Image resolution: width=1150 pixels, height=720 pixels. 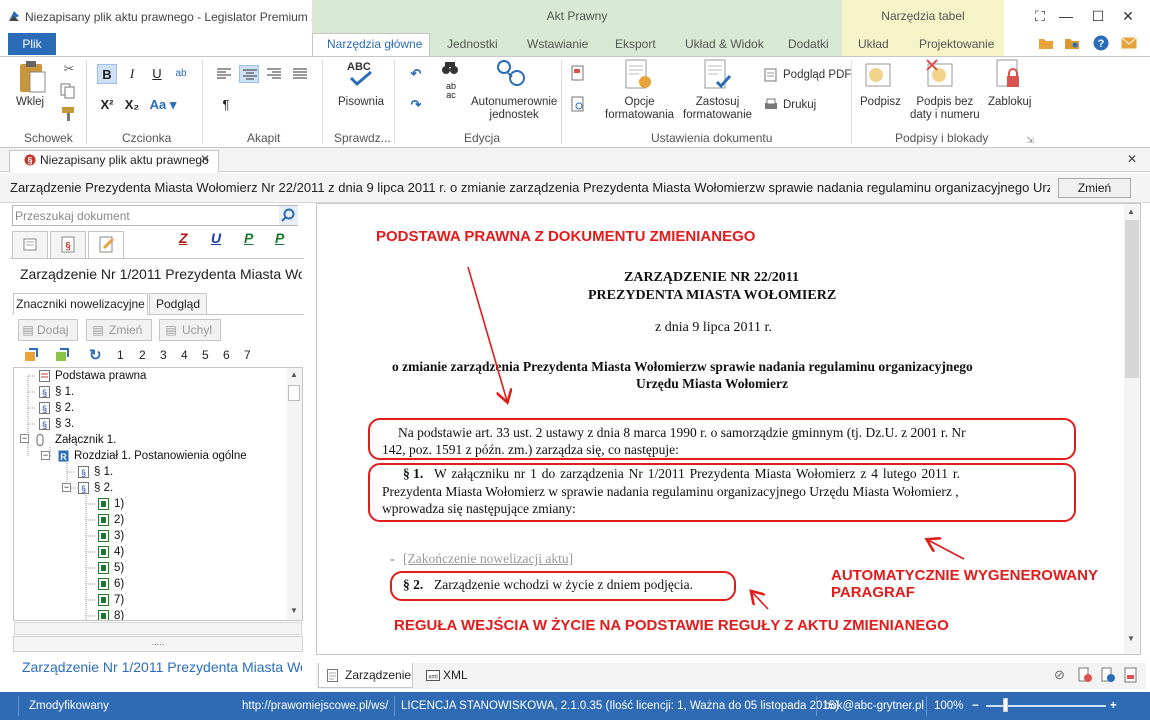 I want to click on level-button-1: 1, so click(x=120, y=355).